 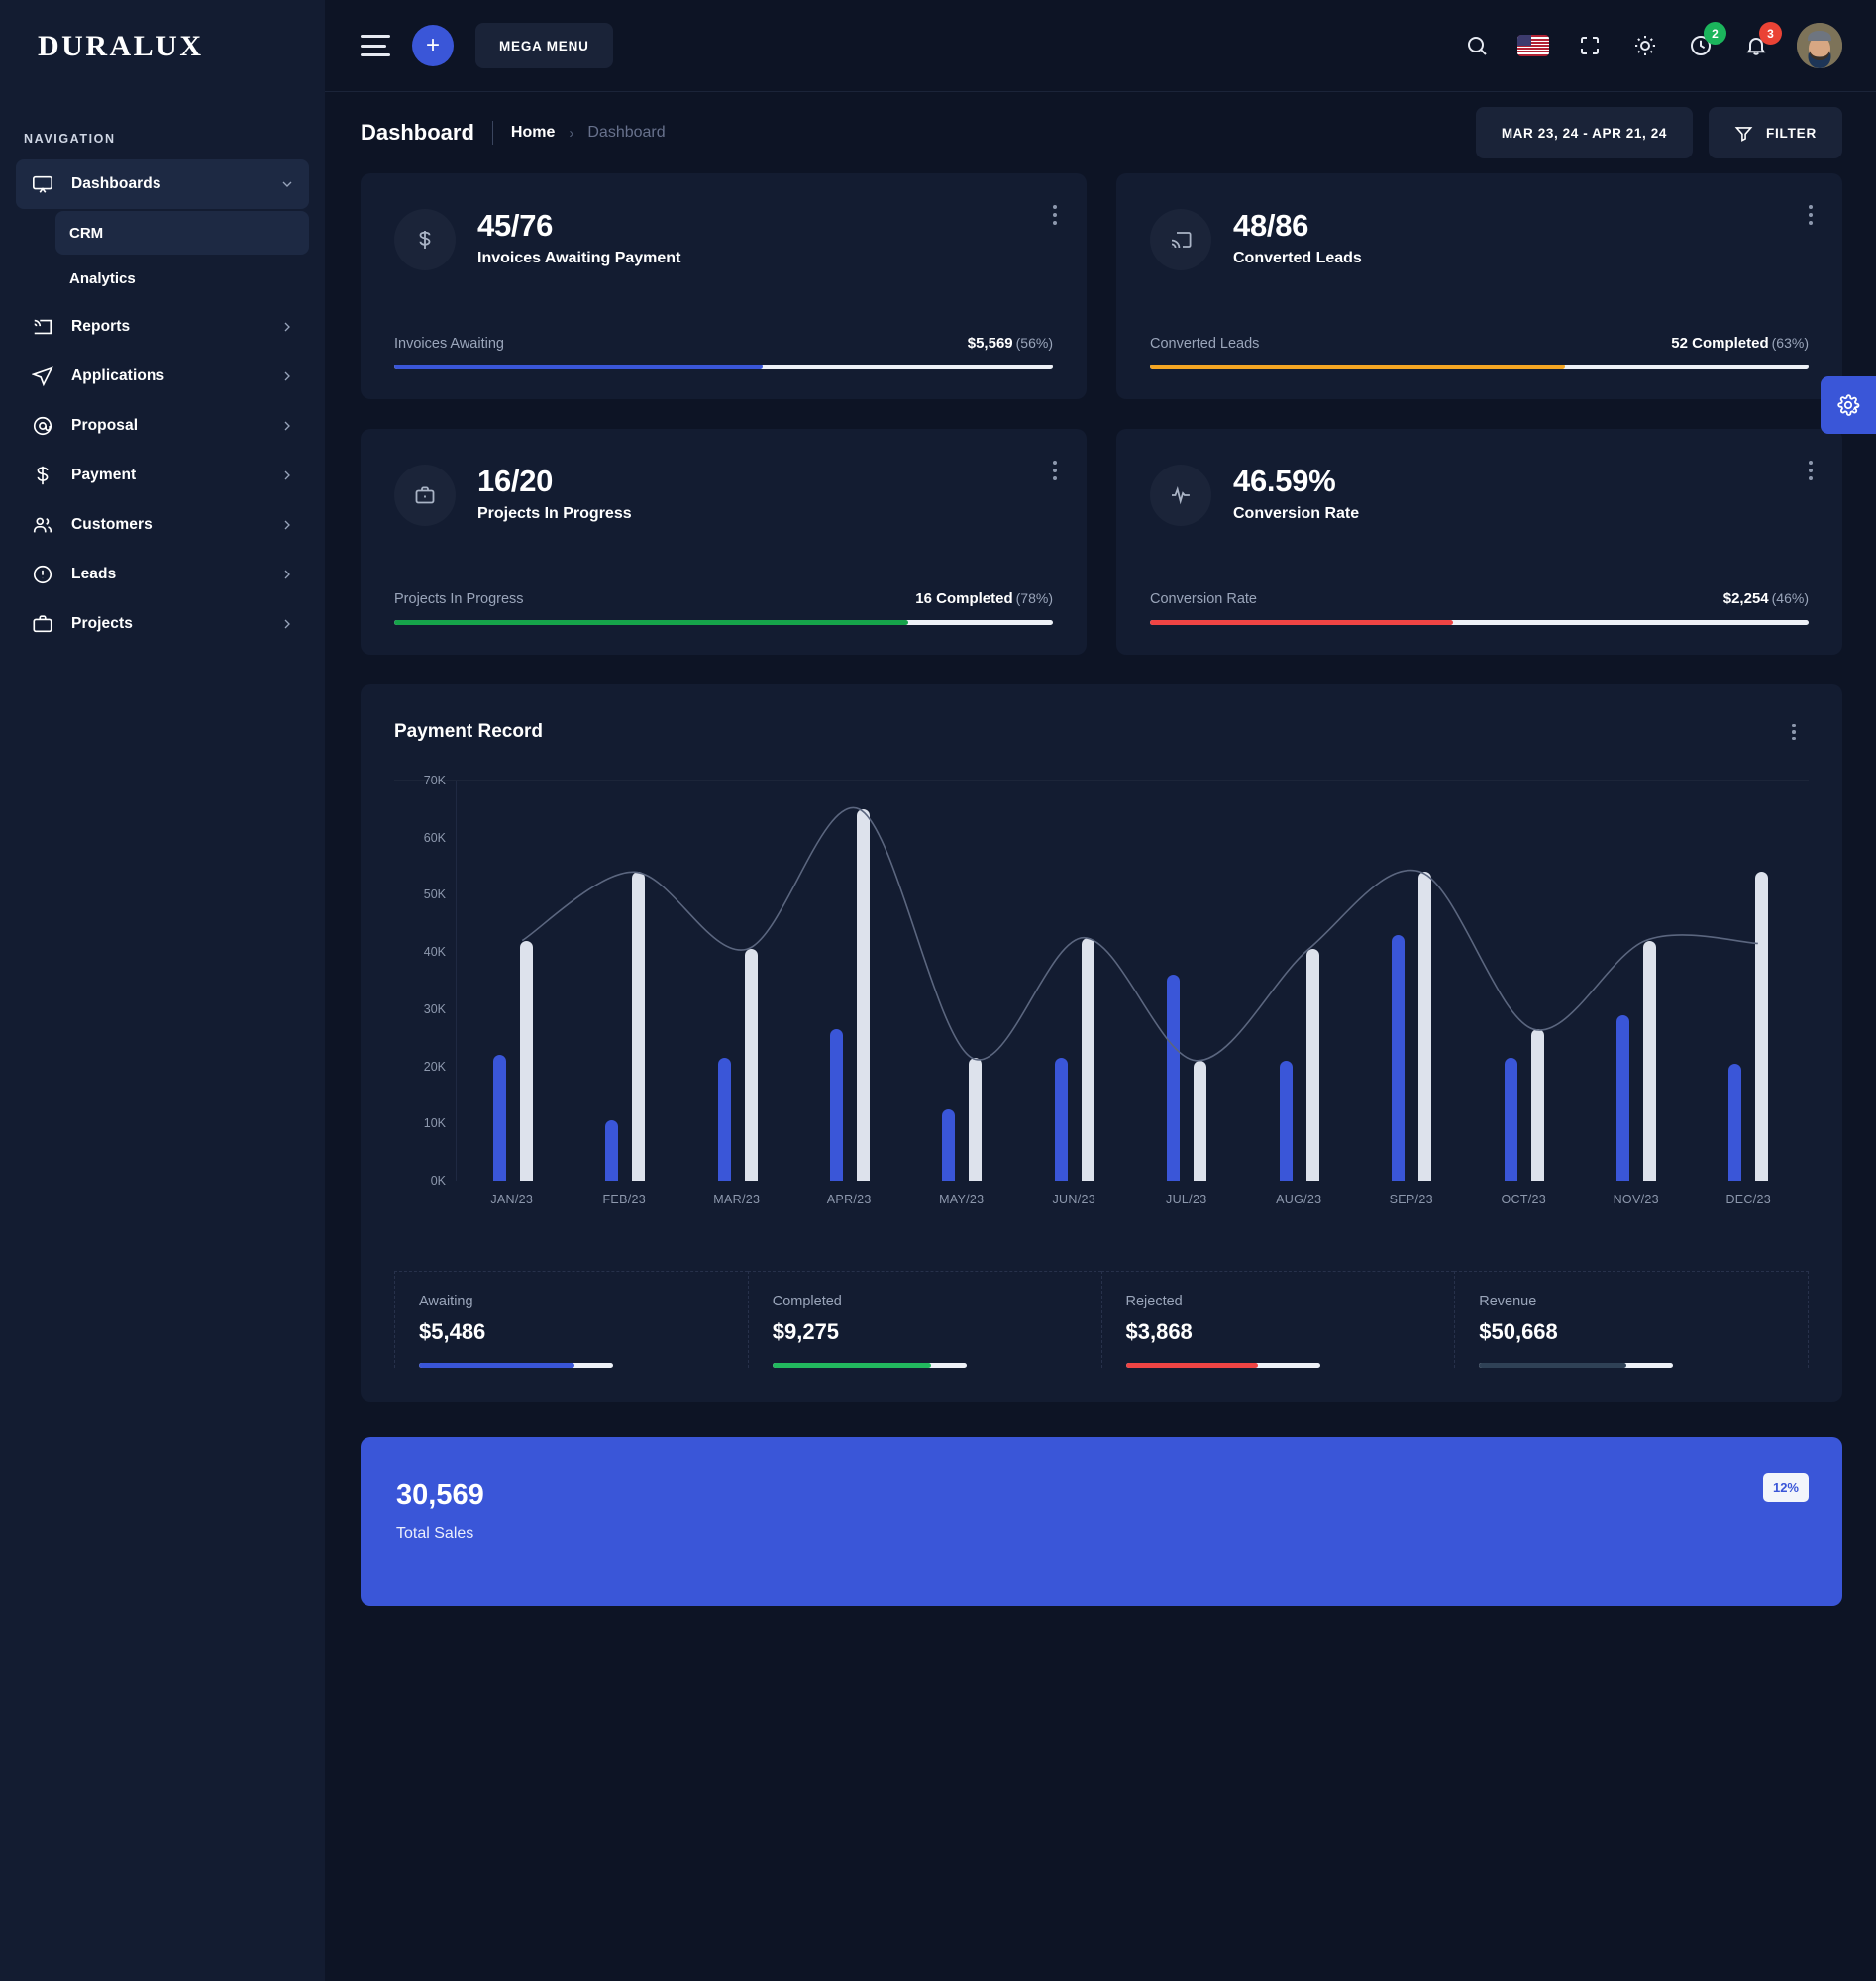 What do you see at coordinates (105, 425) in the screenshot?
I see `sidebar-label-proposal: Proposal` at bounding box center [105, 425].